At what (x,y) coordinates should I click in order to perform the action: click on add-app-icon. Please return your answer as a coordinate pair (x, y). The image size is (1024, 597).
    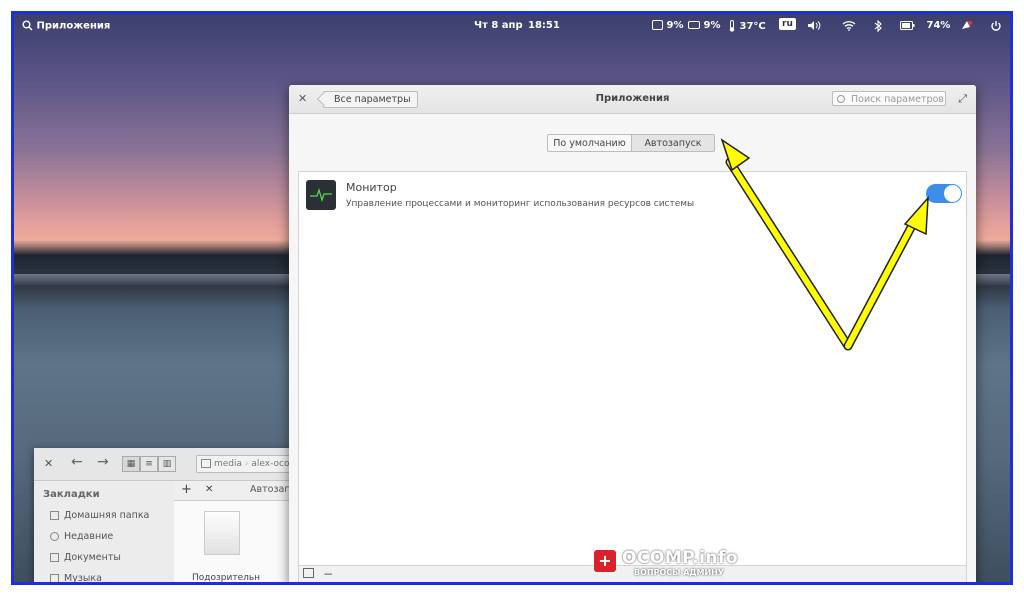
    Looking at the image, I should click on (308, 573).